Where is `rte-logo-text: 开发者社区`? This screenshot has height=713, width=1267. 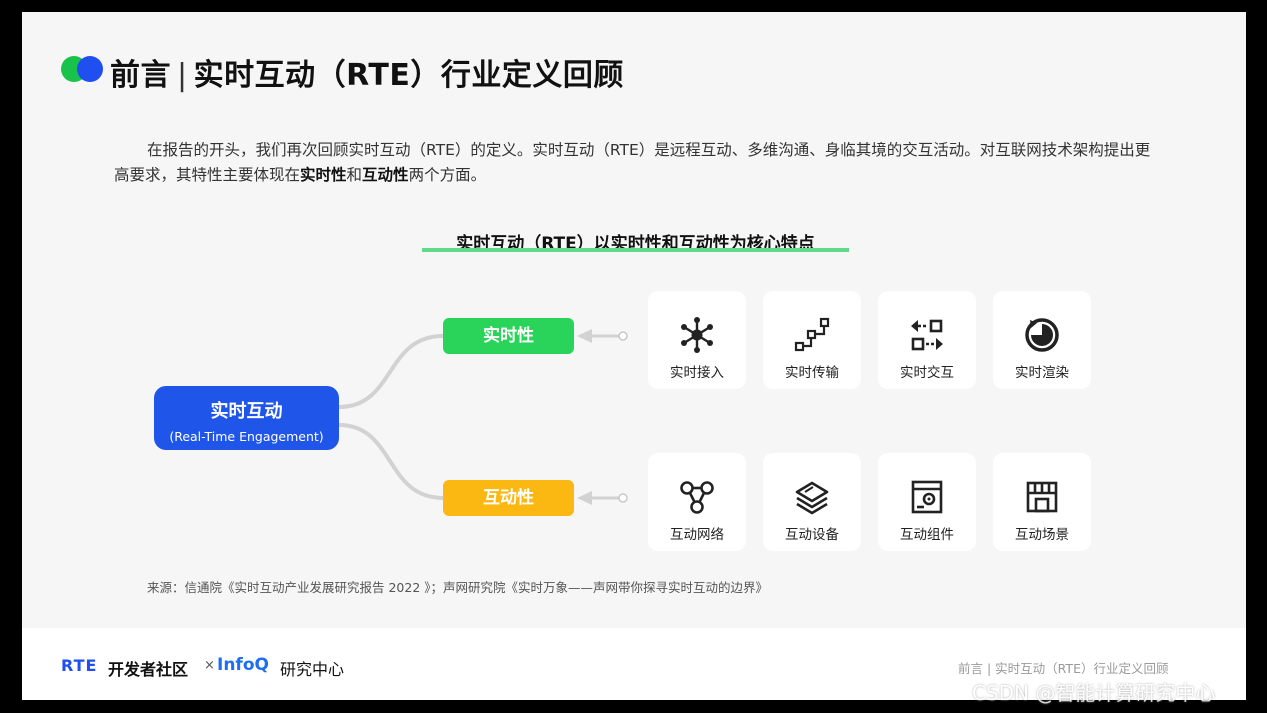
rte-logo-text: 开发者社区 is located at coordinates (148, 669).